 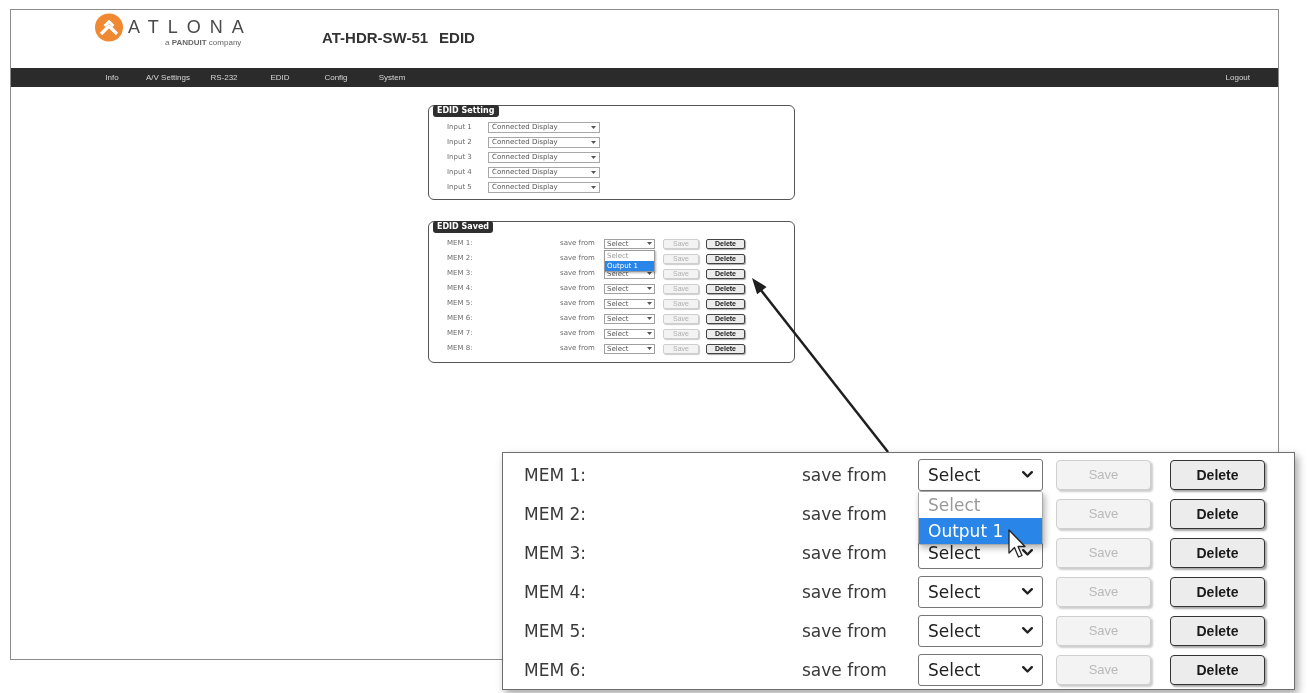 I want to click on memory-label: MEM 6:, so click(x=556, y=669).